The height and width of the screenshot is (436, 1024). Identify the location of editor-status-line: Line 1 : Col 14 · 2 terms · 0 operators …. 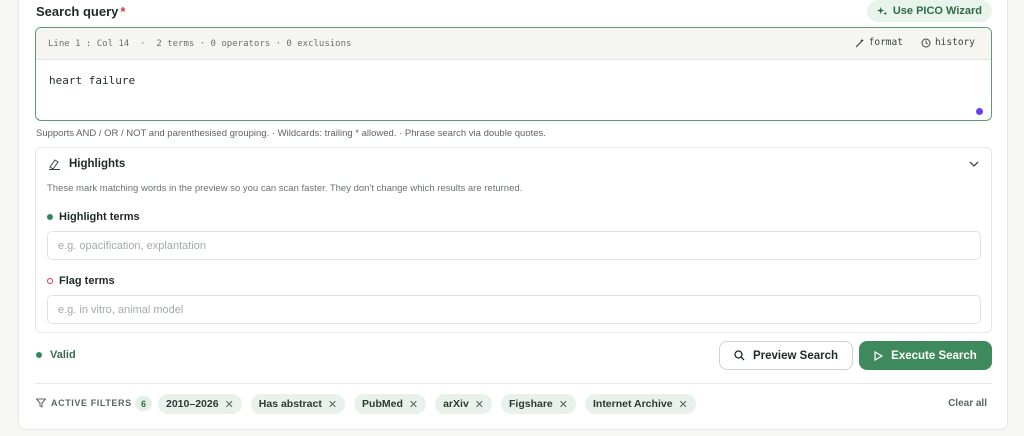
(200, 43).